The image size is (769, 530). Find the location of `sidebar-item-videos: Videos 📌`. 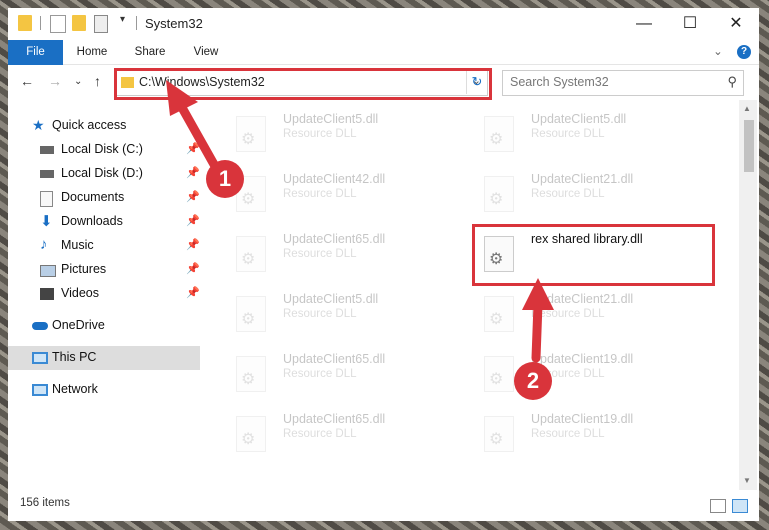

sidebar-item-videos: Videos 📌 is located at coordinates (104, 294).